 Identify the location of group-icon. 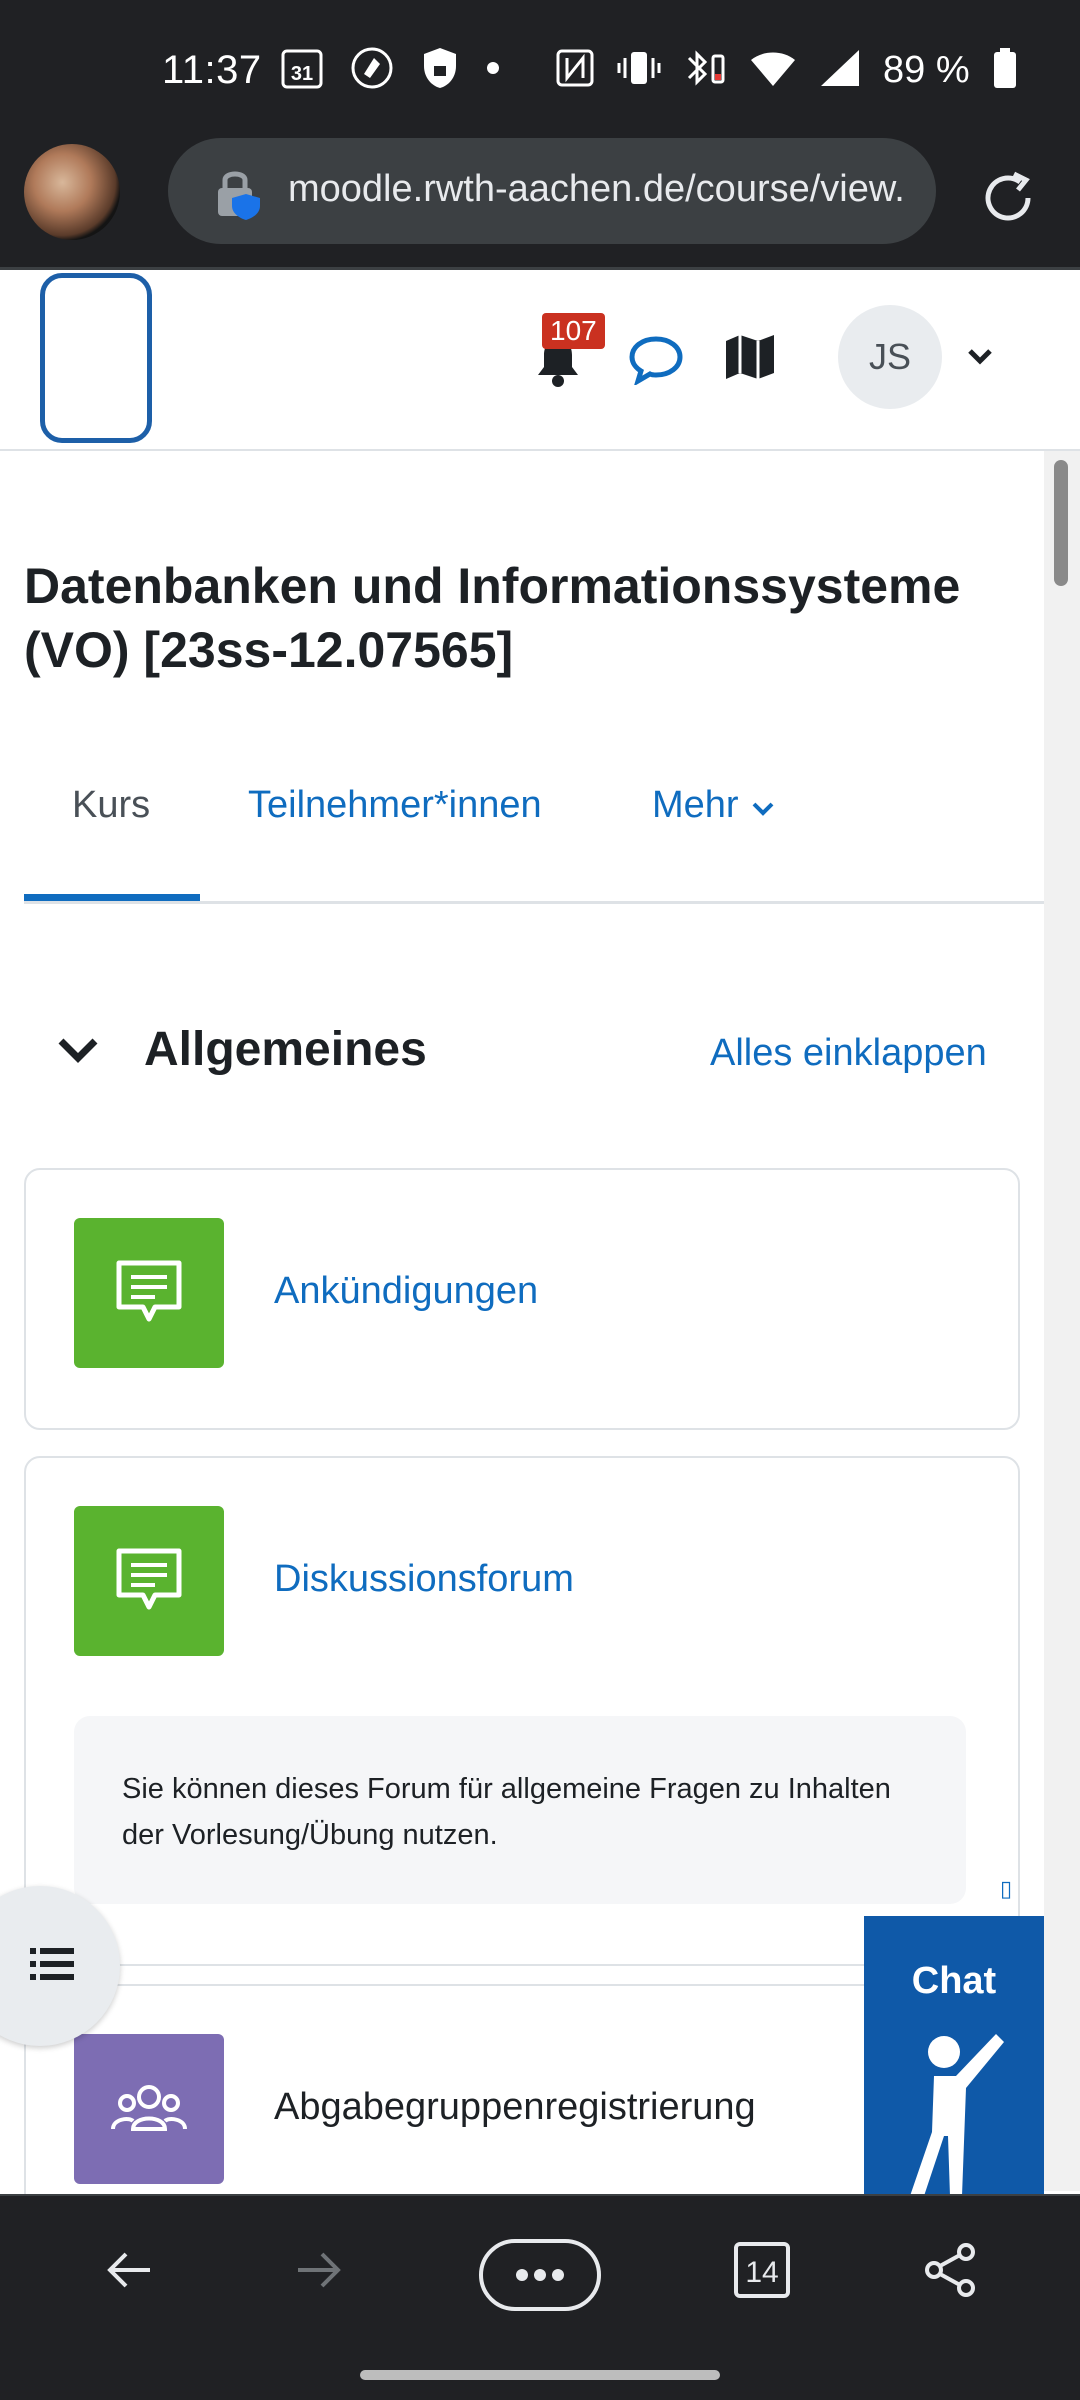
(149, 2109).